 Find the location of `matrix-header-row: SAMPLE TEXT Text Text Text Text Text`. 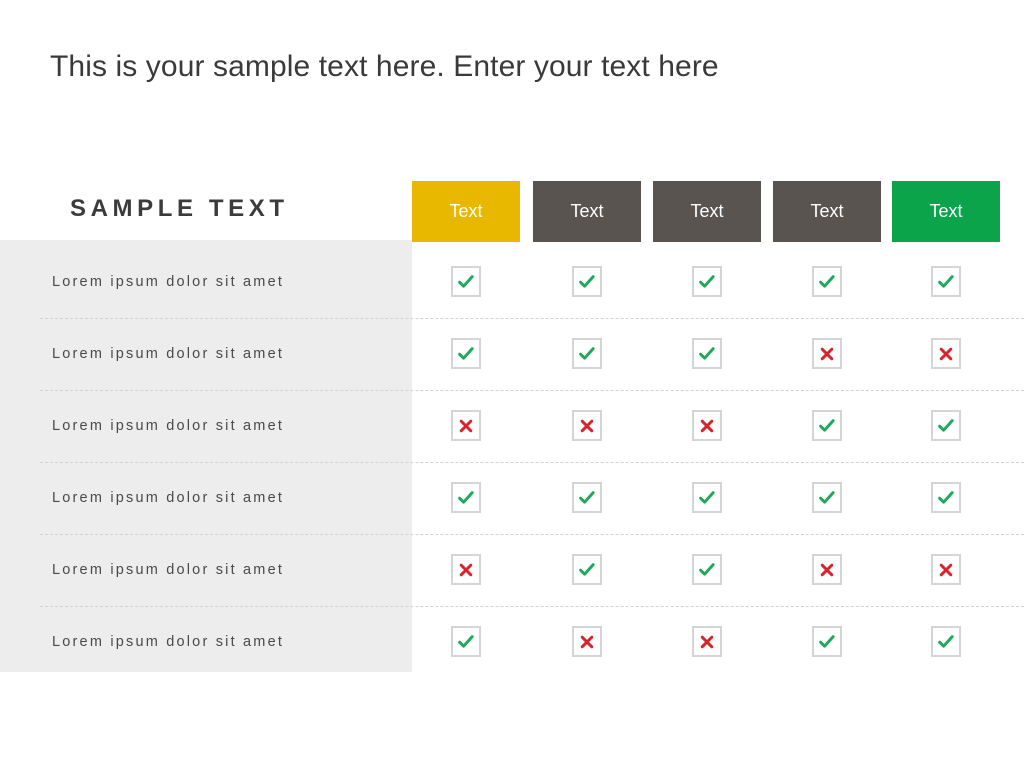

matrix-header-row: SAMPLE TEXT Text Text Text Text Text is located at coordinates (512, 211).